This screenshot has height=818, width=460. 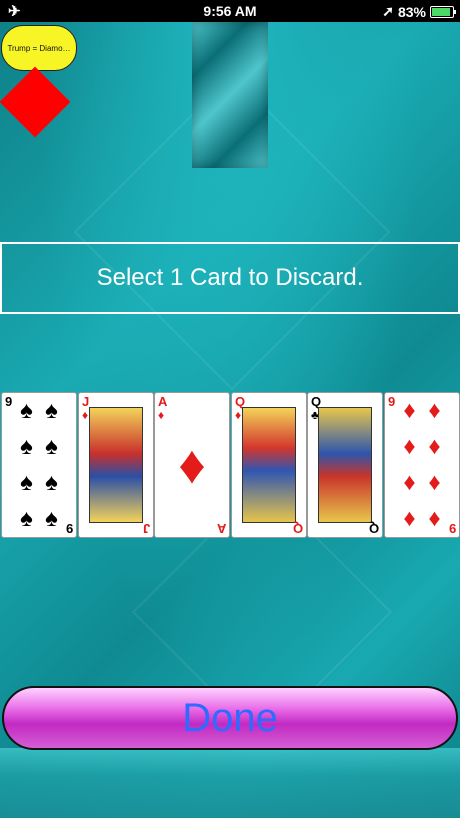 What do you see at coordinates (146, 528) in the screenshot?
I see `card-rank-bottom: J` at bounding box center [146, 528].